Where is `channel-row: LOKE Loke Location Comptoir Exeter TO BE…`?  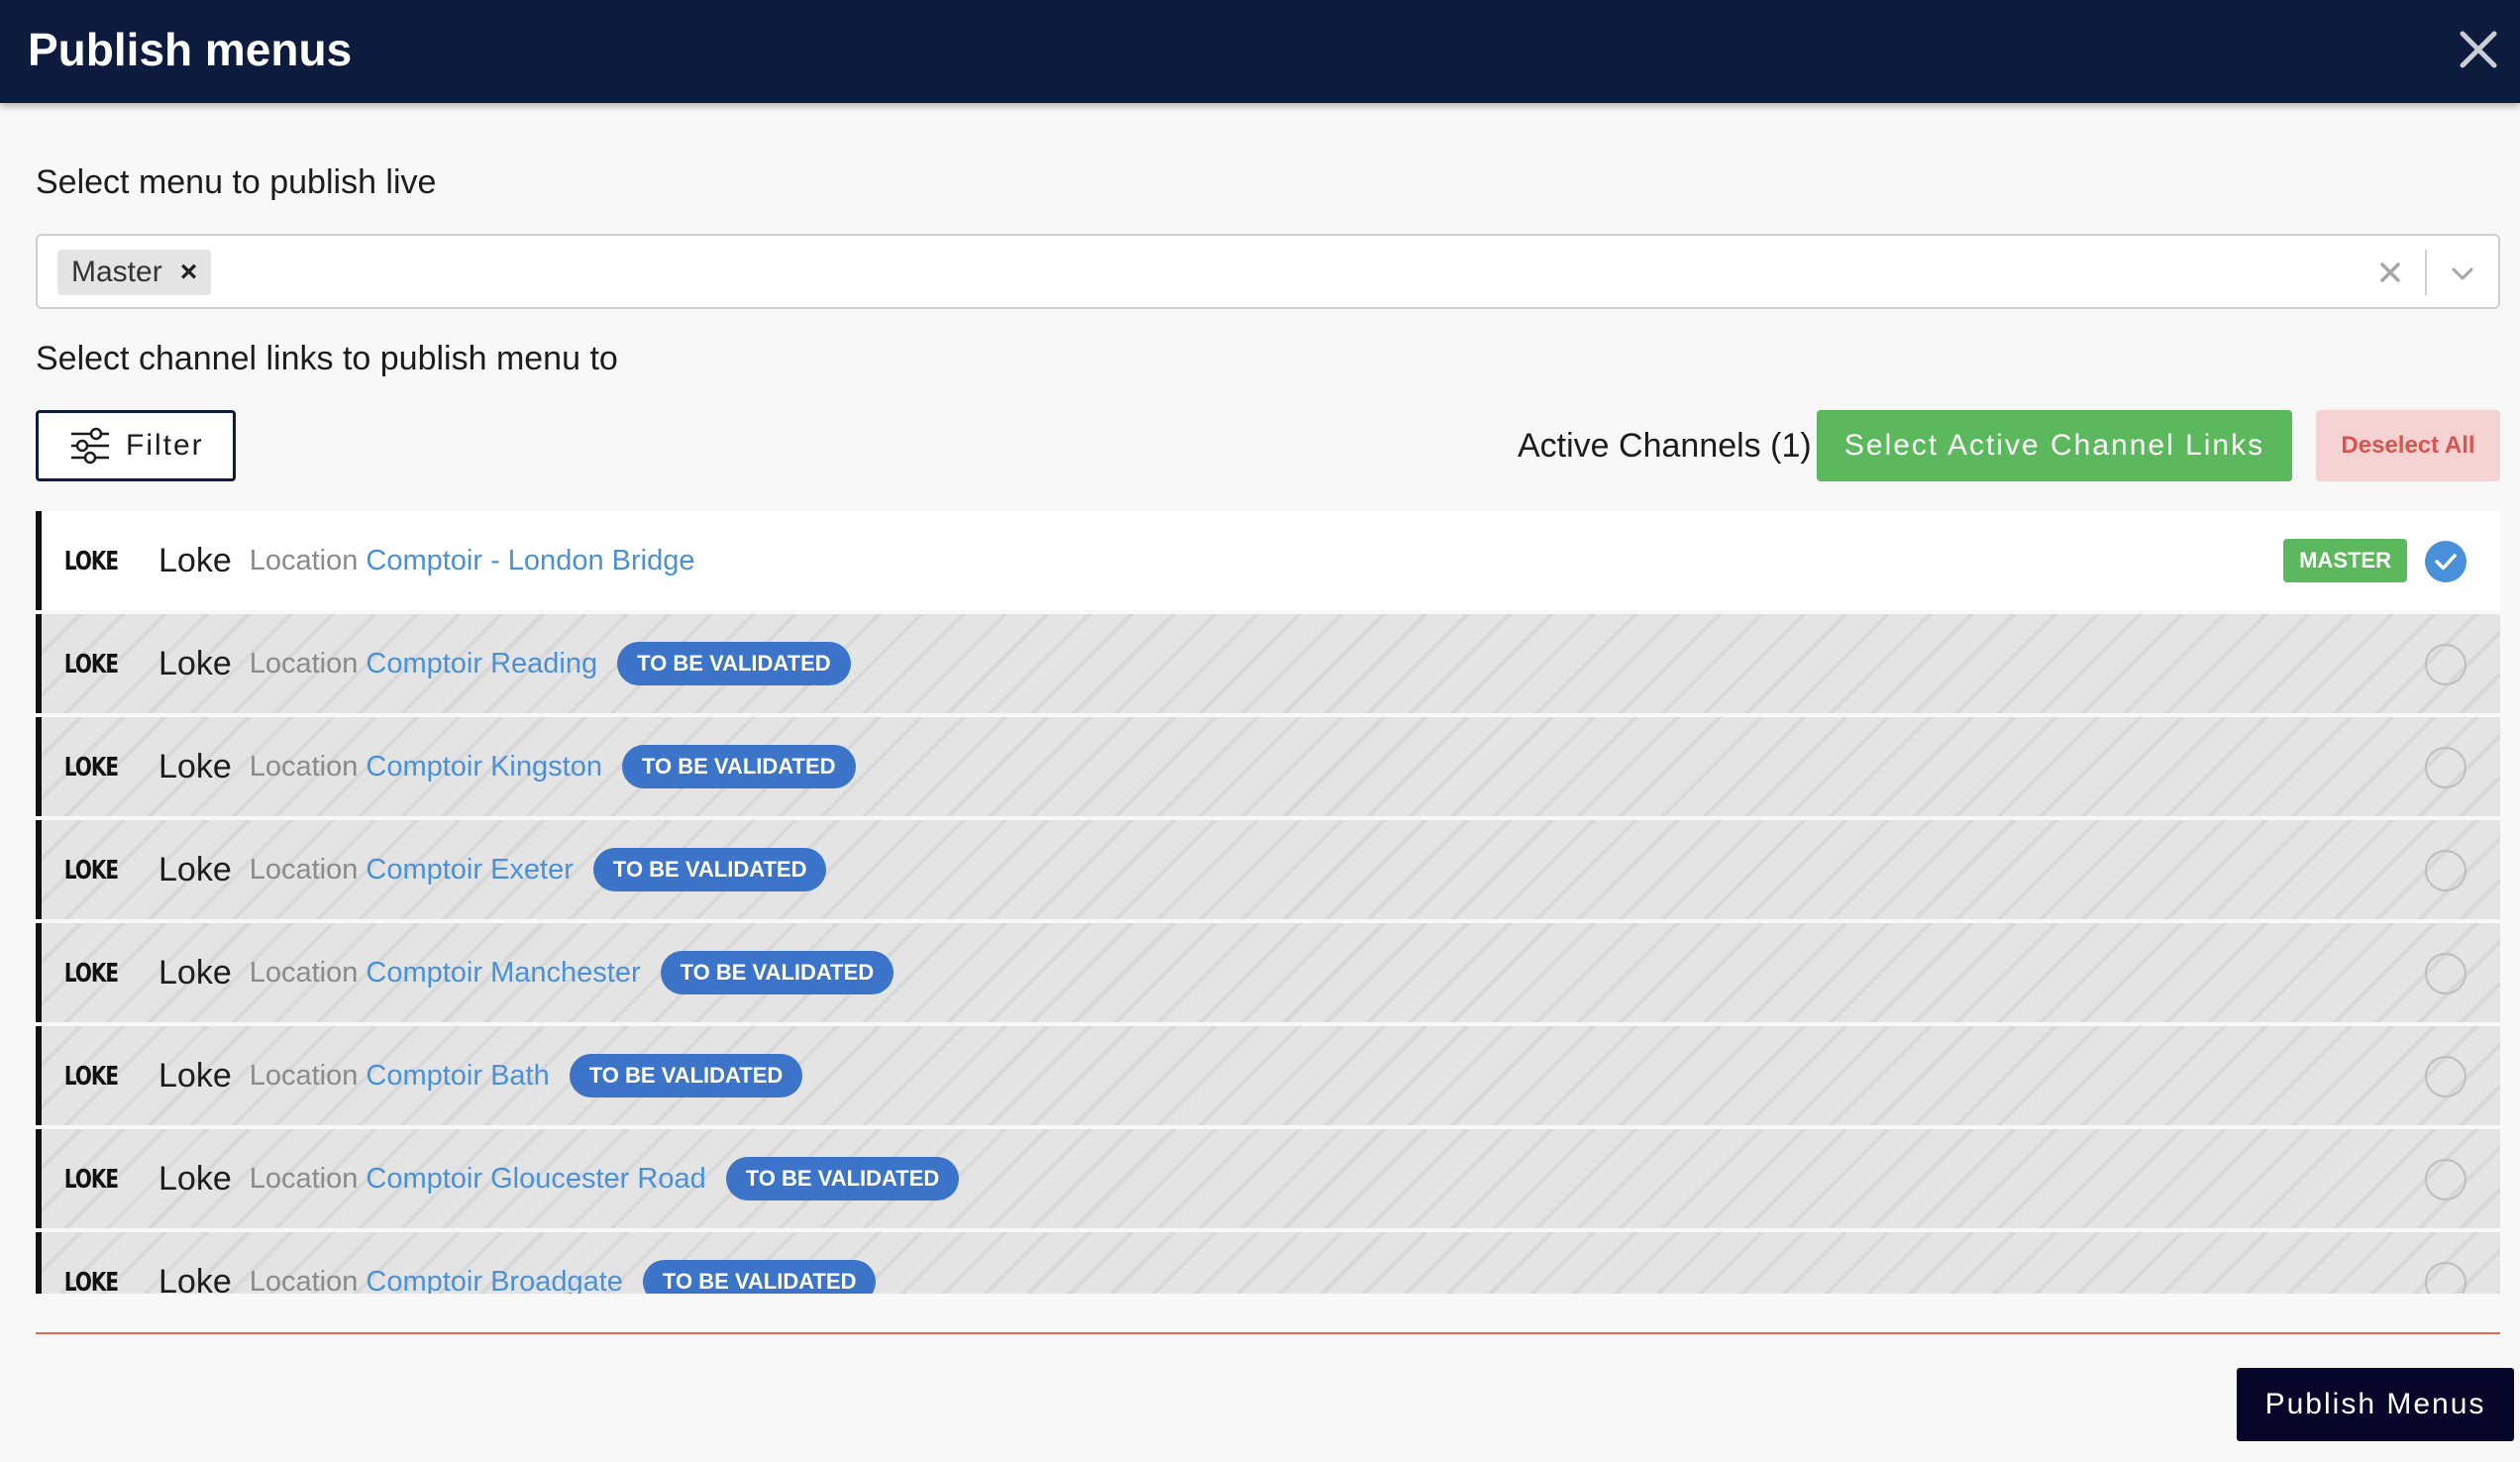 channel-row: LOKE Loke Location Comptoir Exeter TO BE… is located at coordinates (1268, 870).